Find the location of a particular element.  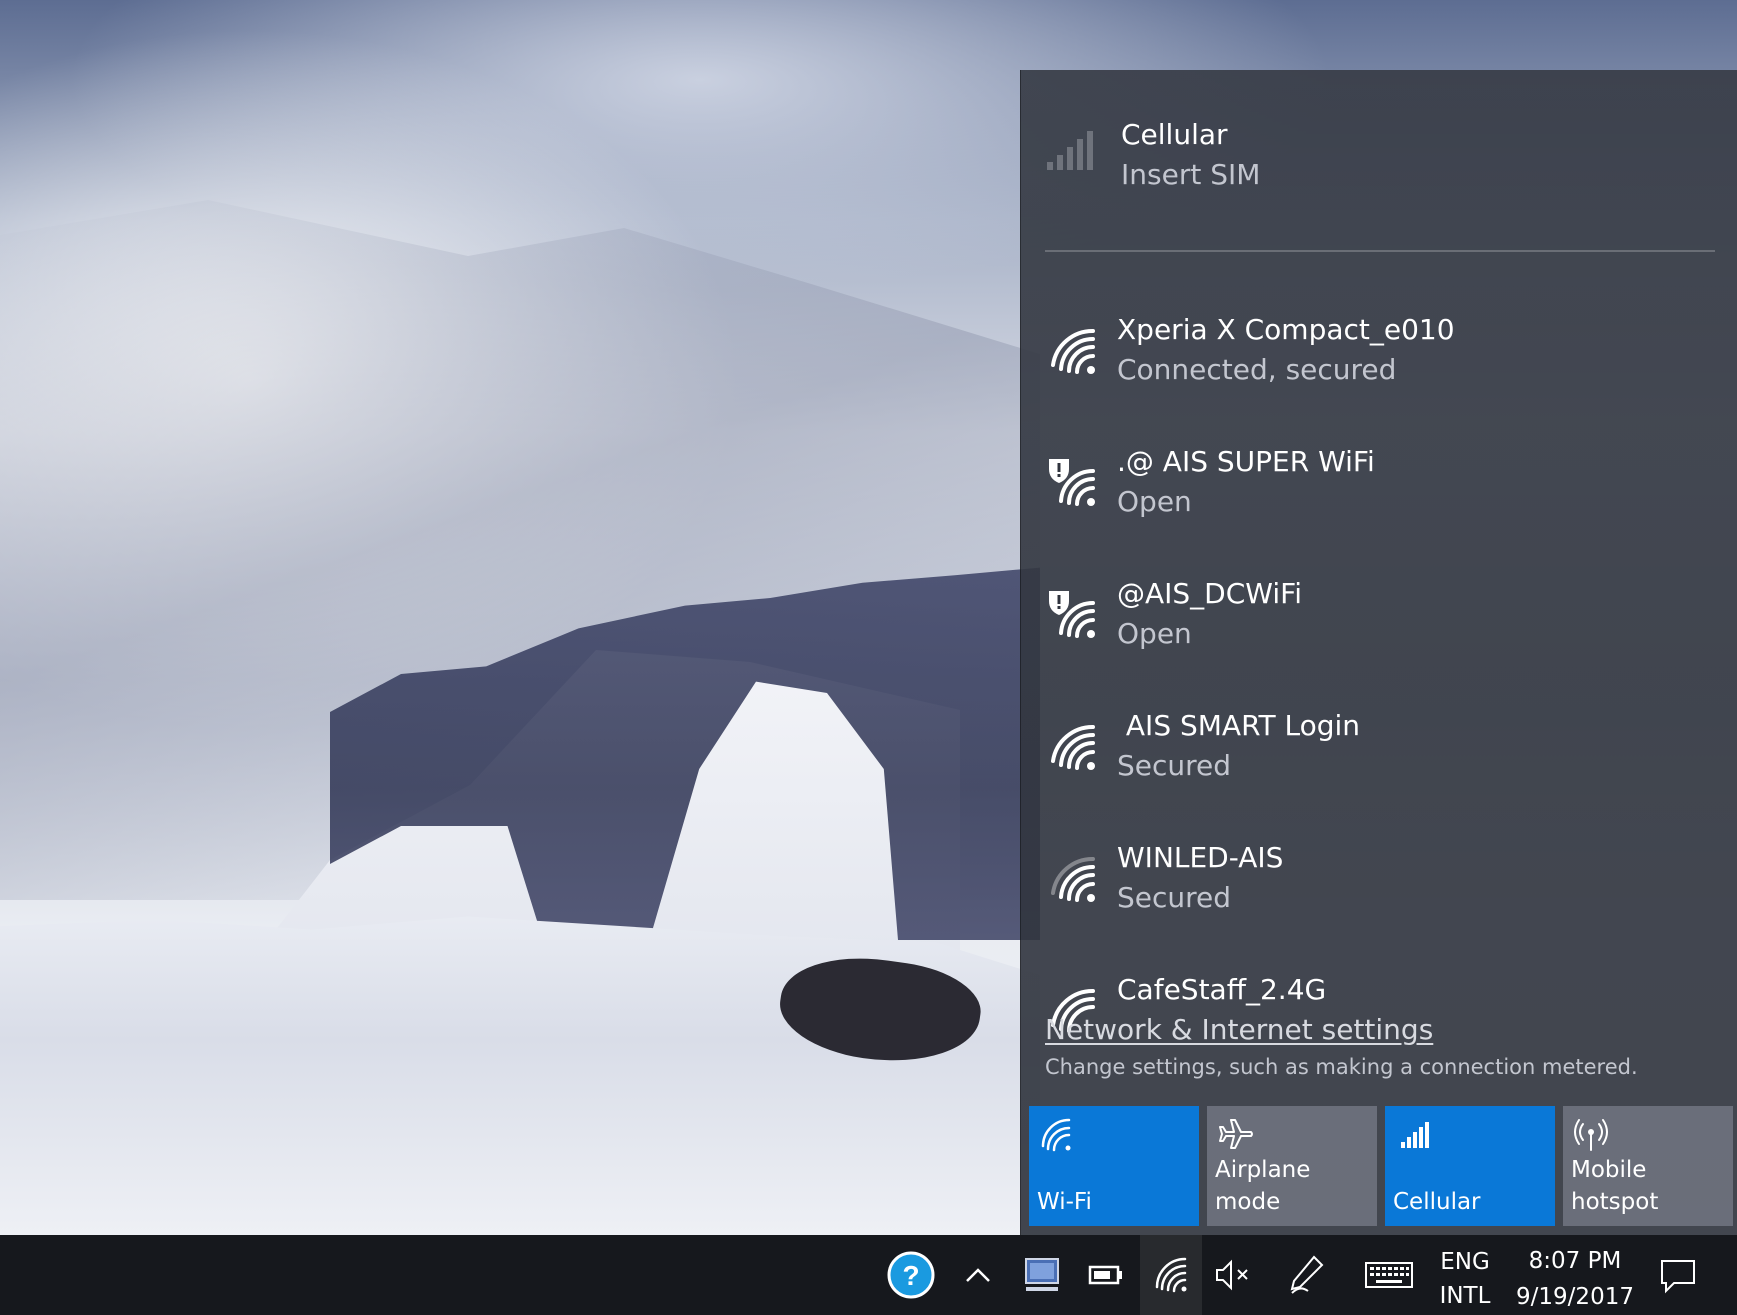

display-icon is located at coordinates (1042, 1275).